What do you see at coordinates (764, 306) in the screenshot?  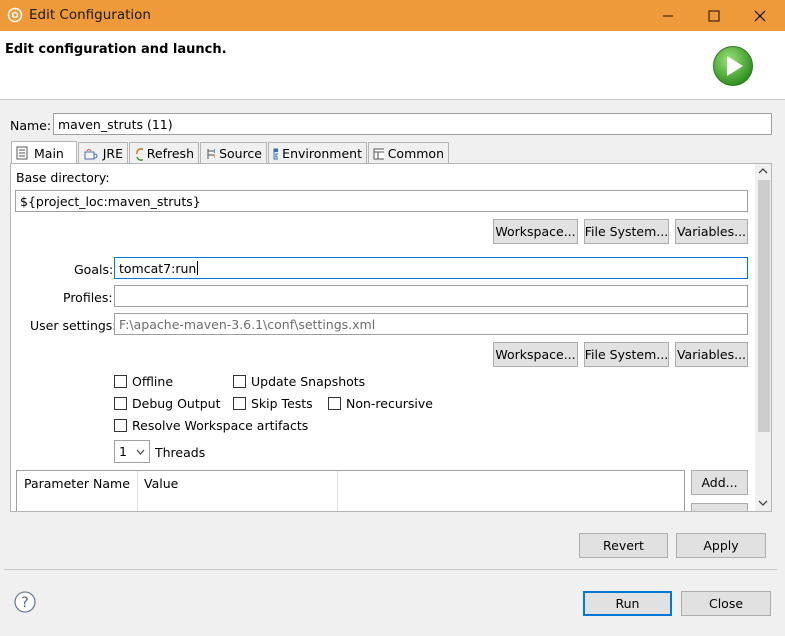 I see `scrollbar-thumb` at bounding box center [764, 306].